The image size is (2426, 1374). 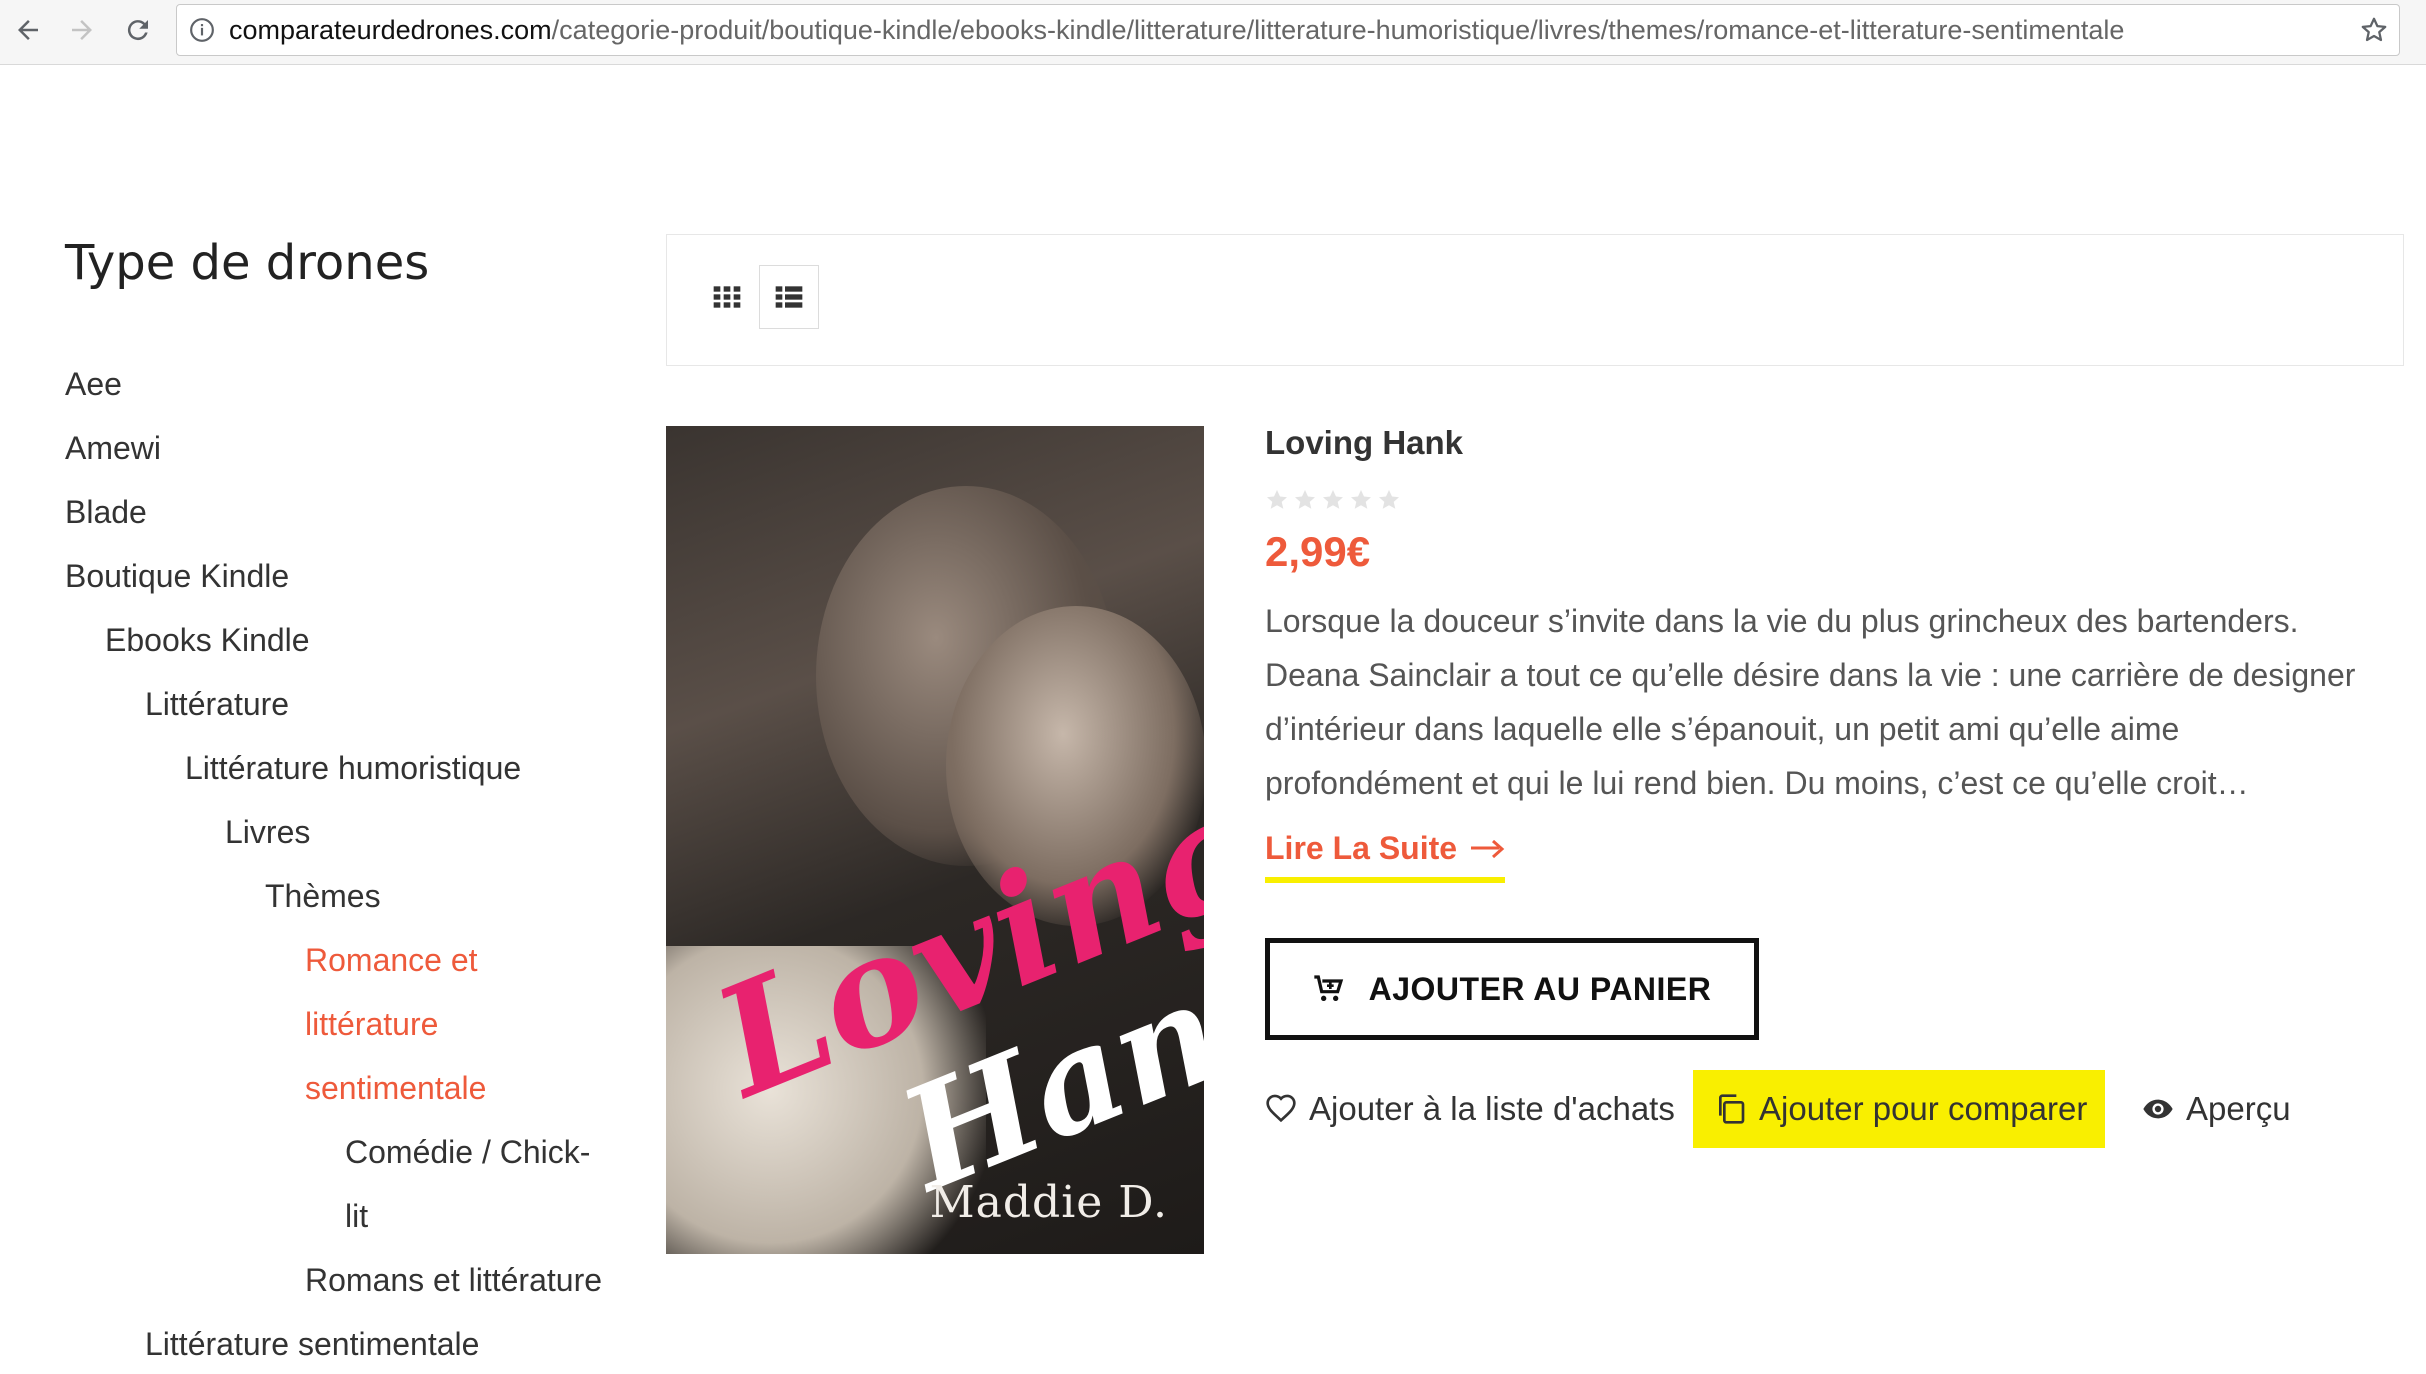 What do you see at coordinates (935, 840) in the screenshot?
I see `product-cover-image: Loving Hank Maddie D.` at bounding box center [935, 840].